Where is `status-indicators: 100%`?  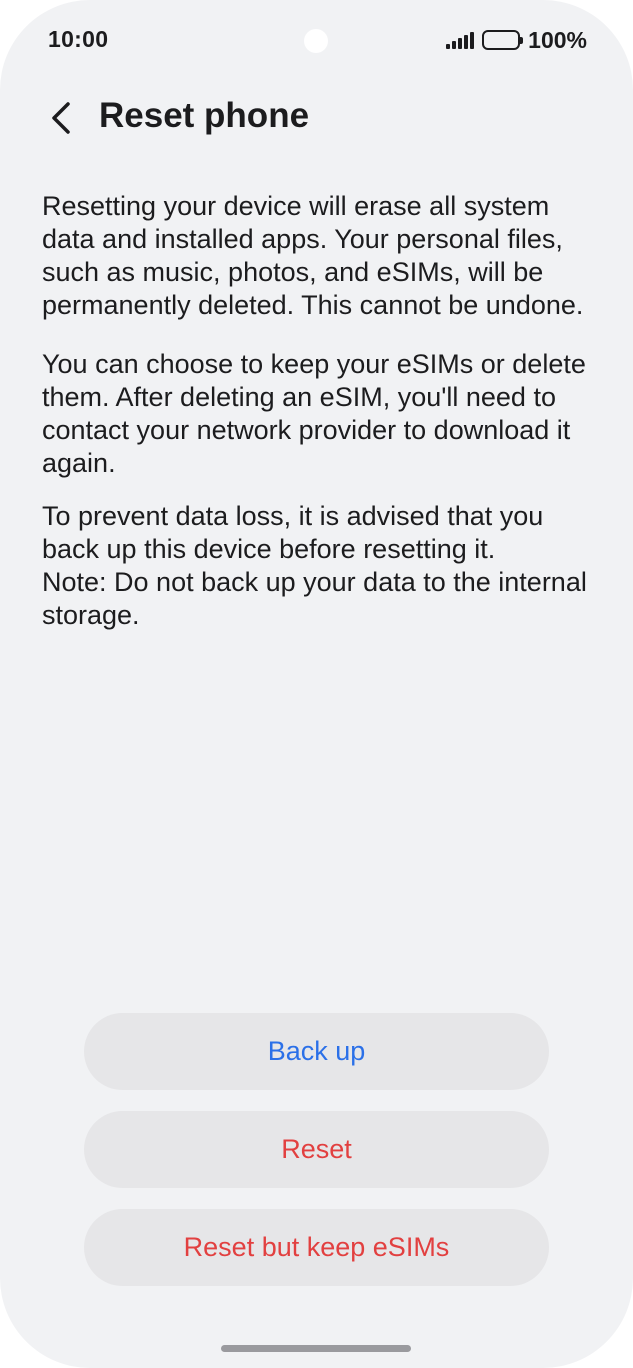 status-indicators: 100% is located at coordinates (516, 40).